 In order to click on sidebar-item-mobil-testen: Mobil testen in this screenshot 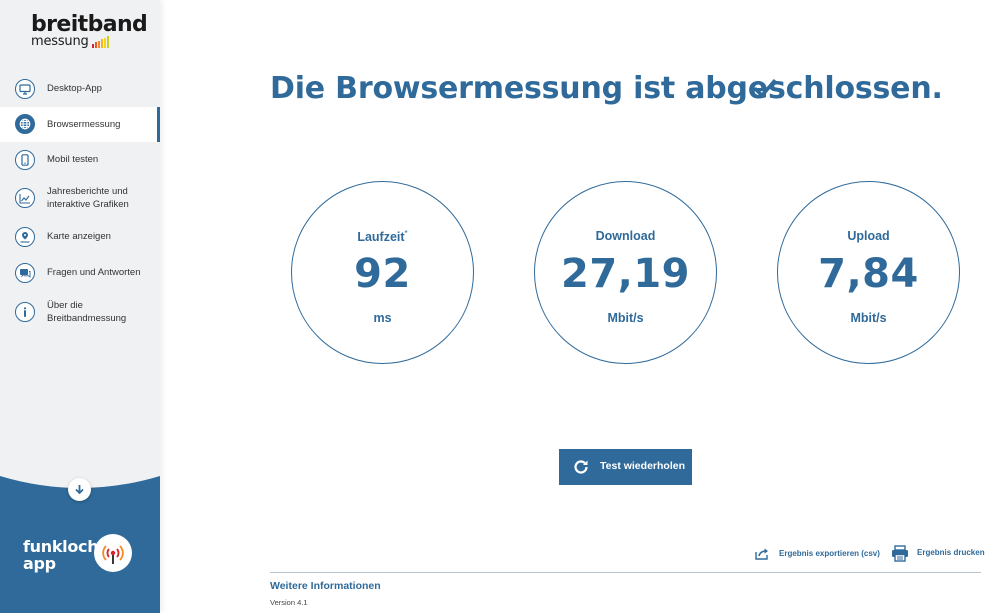, I will do `click(80, 160)`.